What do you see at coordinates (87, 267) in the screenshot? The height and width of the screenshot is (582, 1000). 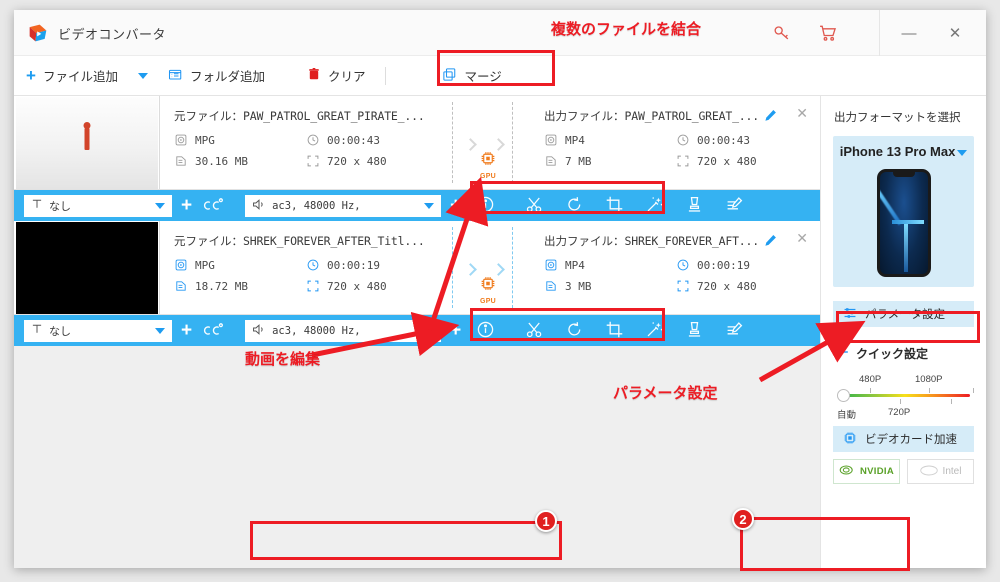 I see `thumbnail-cell` at bounding box center [87, 267].